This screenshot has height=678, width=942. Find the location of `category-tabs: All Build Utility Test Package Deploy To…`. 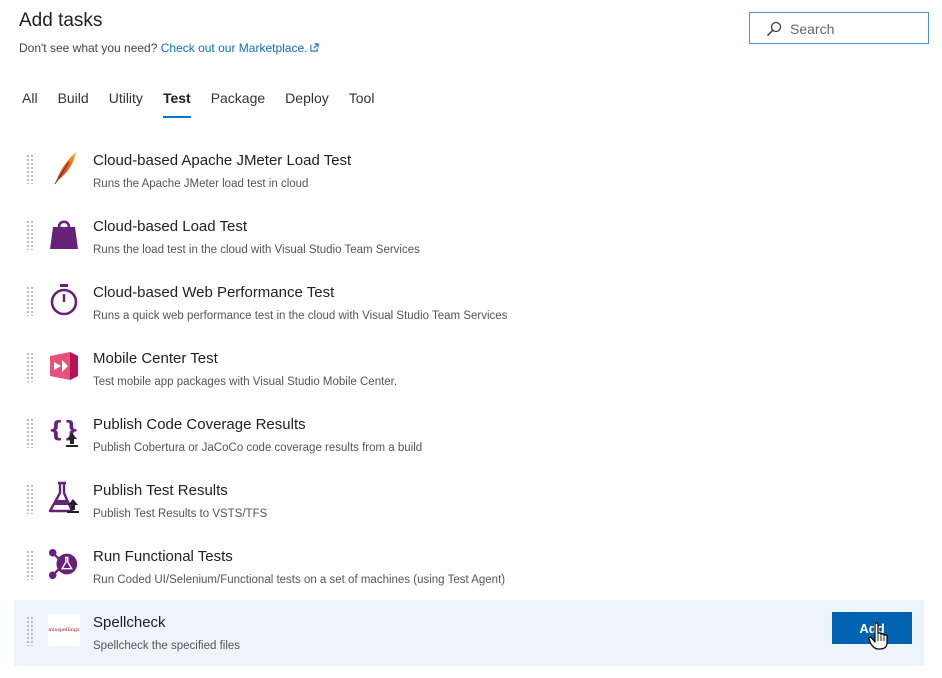

category-tabs: All Build Utility Test Package Deploy To… is located at coordinates (208, 103).